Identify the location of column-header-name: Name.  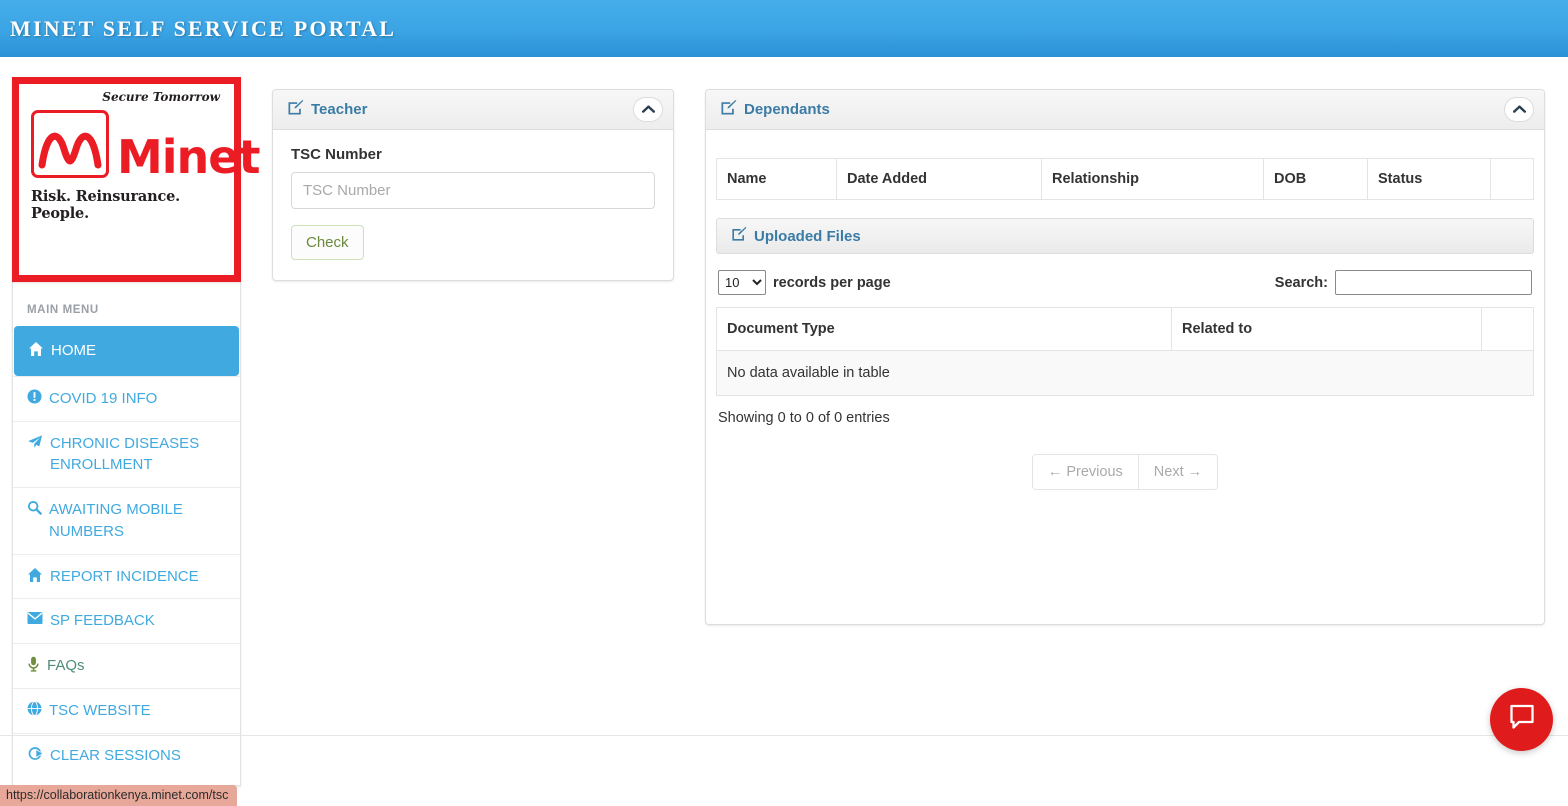
(776, 179).